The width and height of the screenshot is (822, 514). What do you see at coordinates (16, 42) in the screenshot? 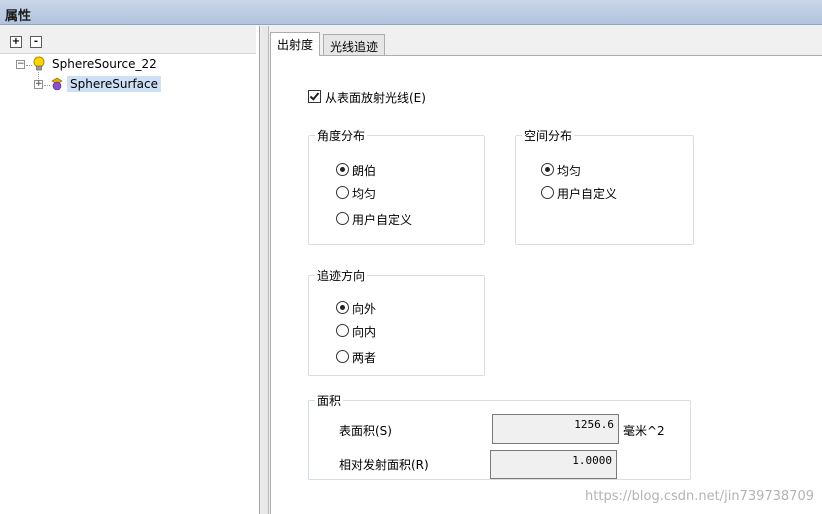
I see `expand-all-button: +` at bounding box center [16, 42].